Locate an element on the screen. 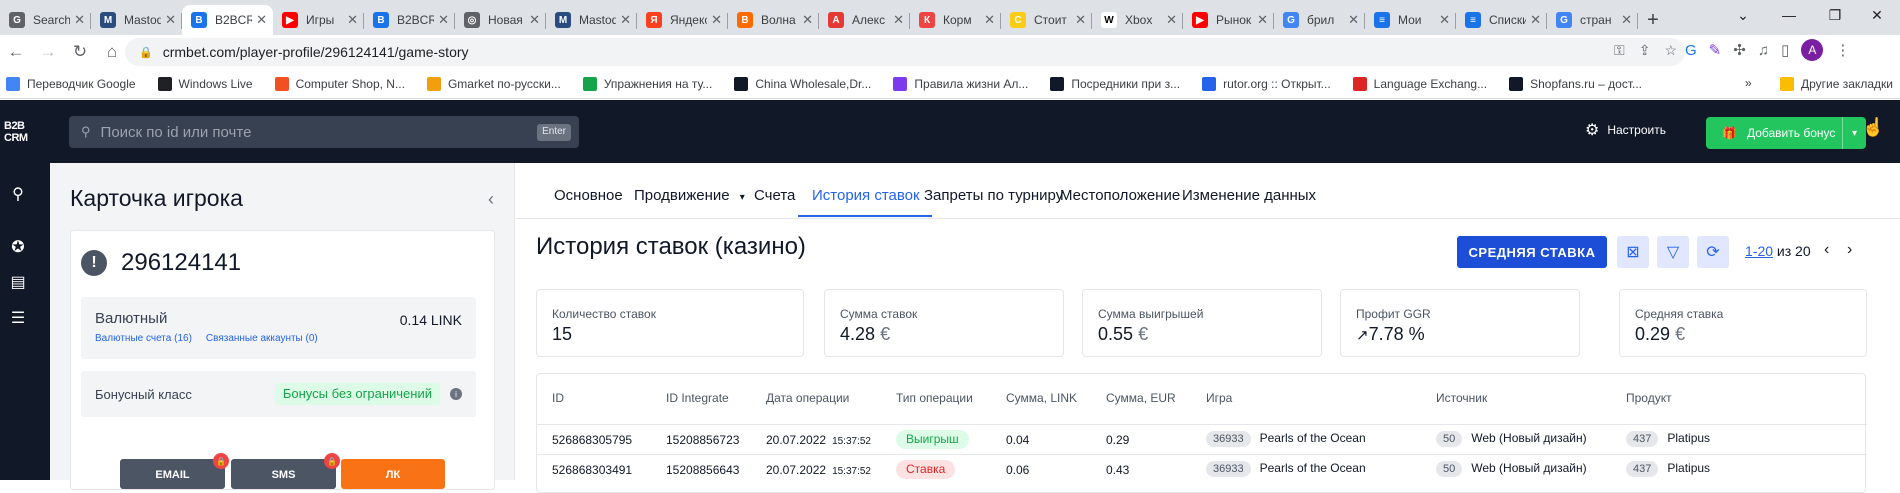 Image resolution: width=1900 pixels, height=493 pixels. settings-button: ⚙ Настроить is located at coordinates (1625, 130).